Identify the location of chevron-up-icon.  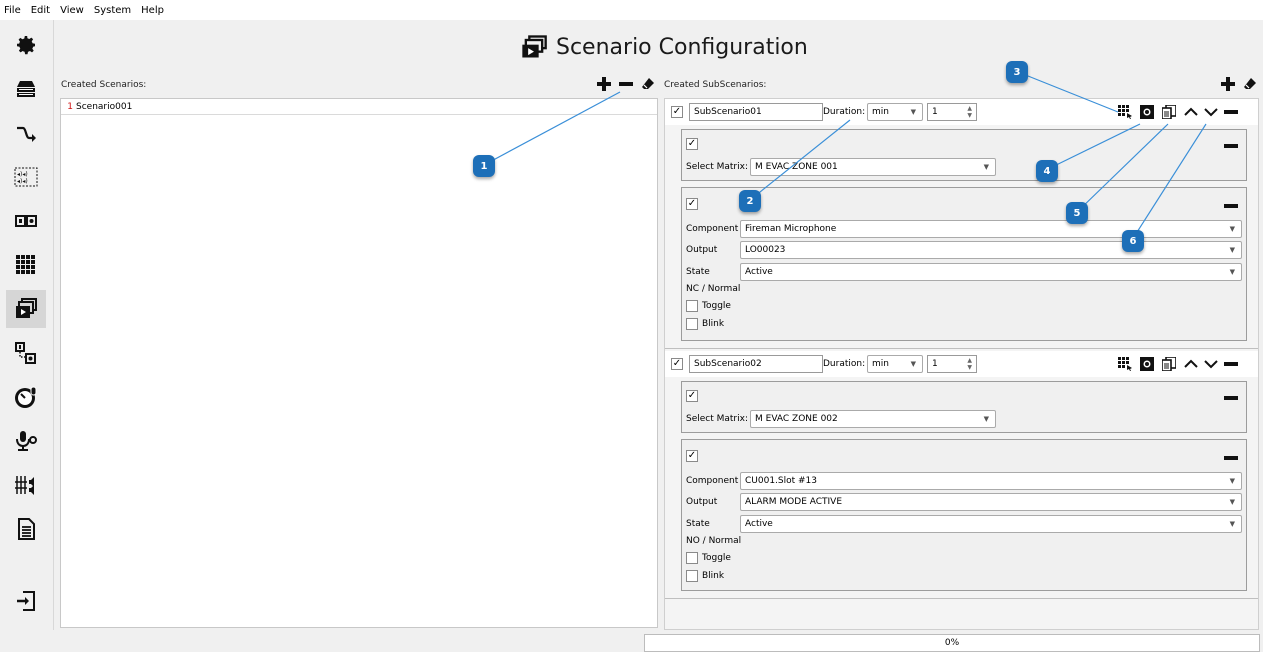
(1191, 363).